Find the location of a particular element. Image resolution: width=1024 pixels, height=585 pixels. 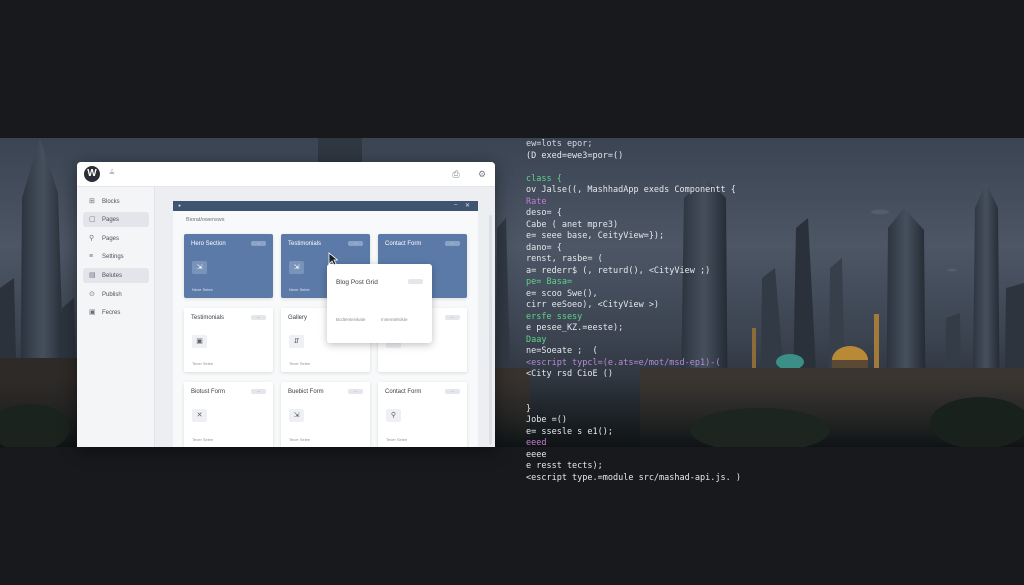

sidebar-item-pages: ▢ Pages is located at coordinates (116, 219).